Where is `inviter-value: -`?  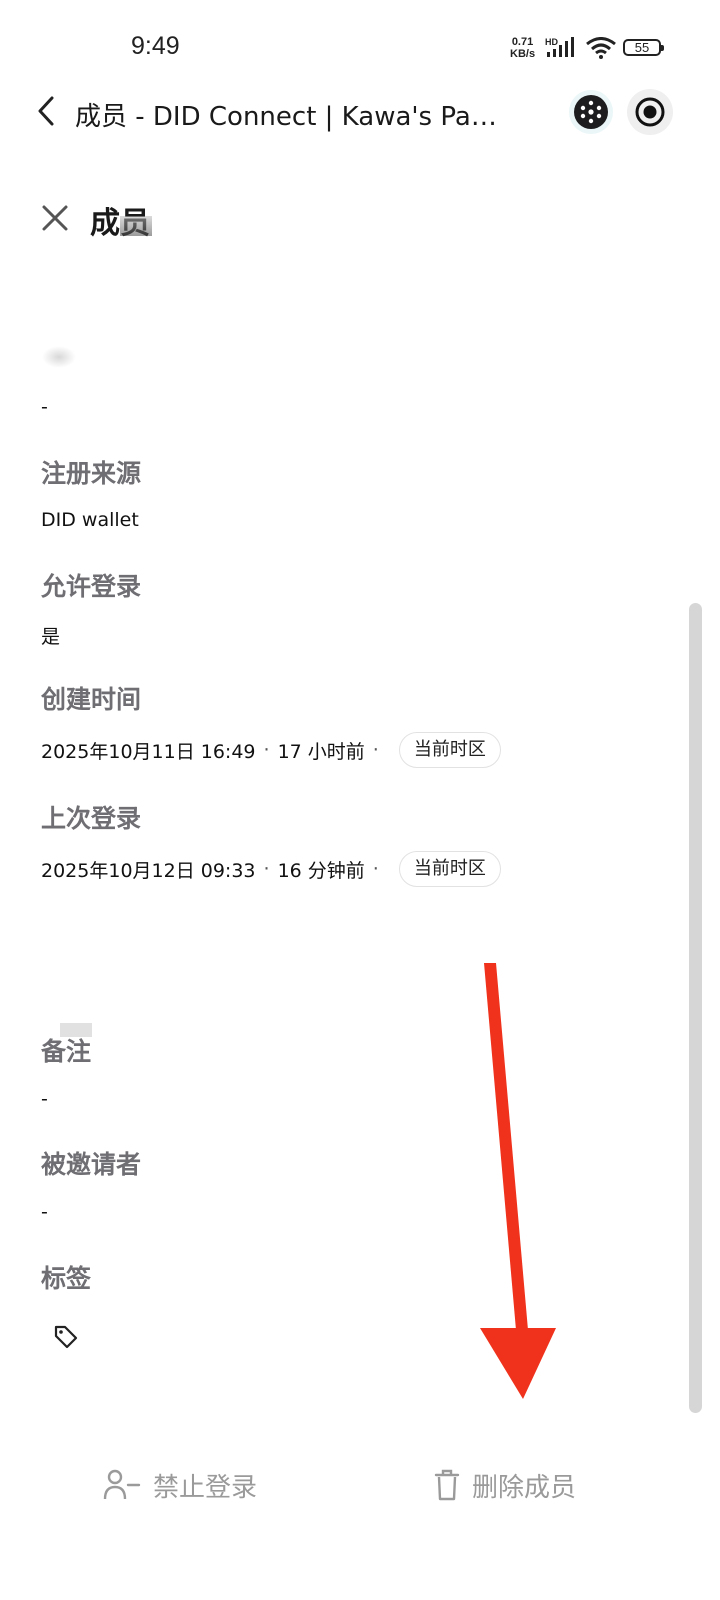
inviter-value: - is located at coordinates (44, 1212).